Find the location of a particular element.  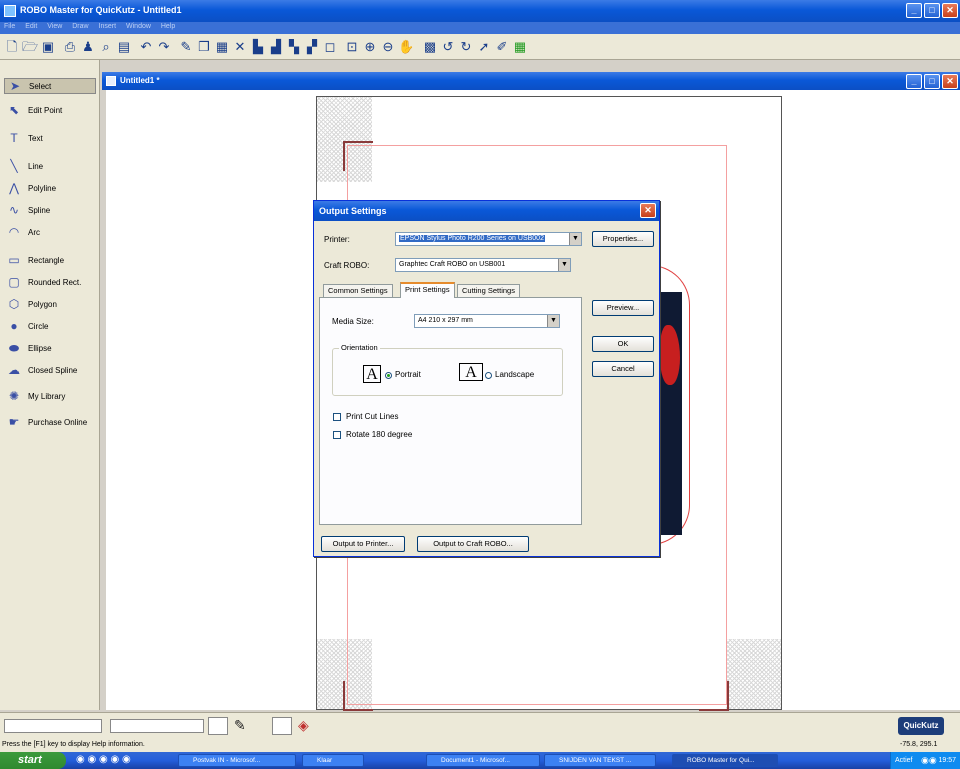

line-swatch is located at coordinates (282, 726).